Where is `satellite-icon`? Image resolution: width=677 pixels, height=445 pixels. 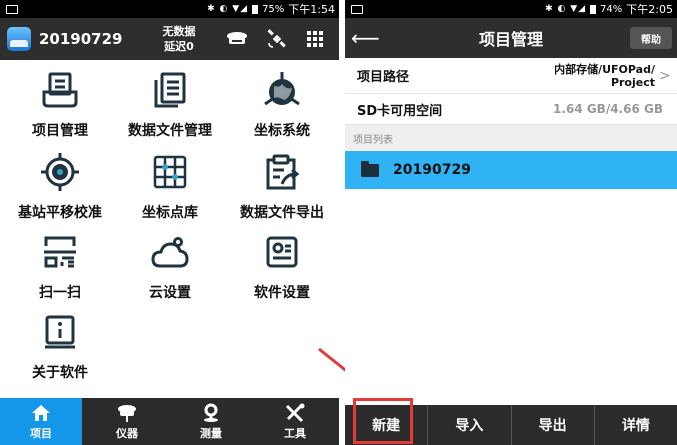
satellite-icon is located at coordinates (277, 39).